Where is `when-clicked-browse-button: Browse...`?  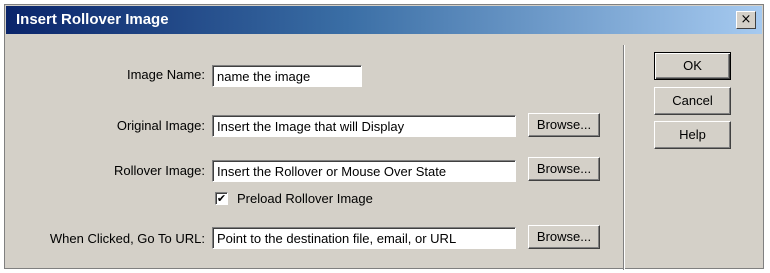
when-clicked-browse-button: Browse... is located at coordinates (564, 237).